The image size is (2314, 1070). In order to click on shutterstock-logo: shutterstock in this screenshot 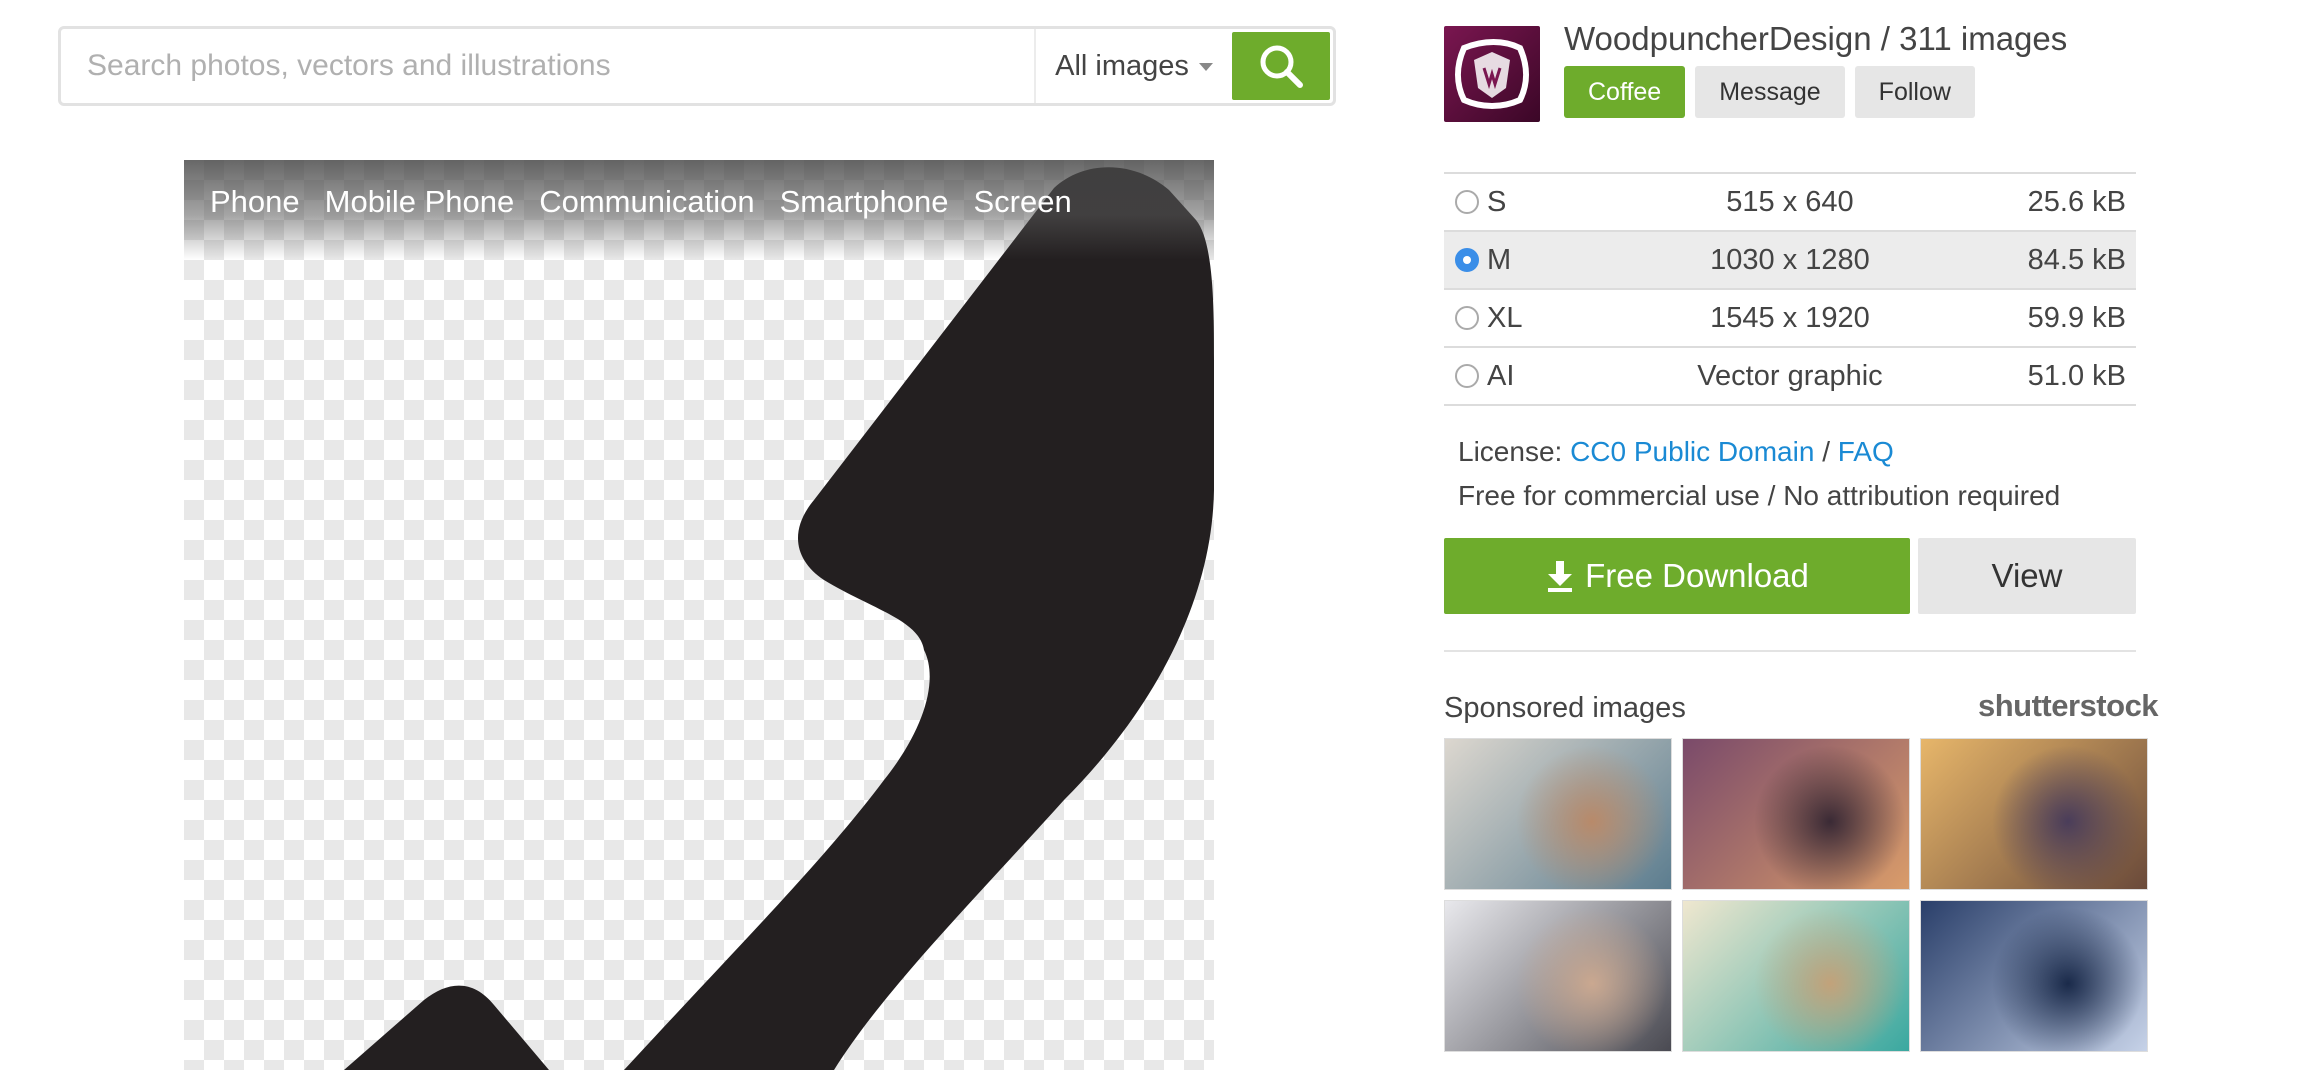, I will do `click(2068, 706)`.